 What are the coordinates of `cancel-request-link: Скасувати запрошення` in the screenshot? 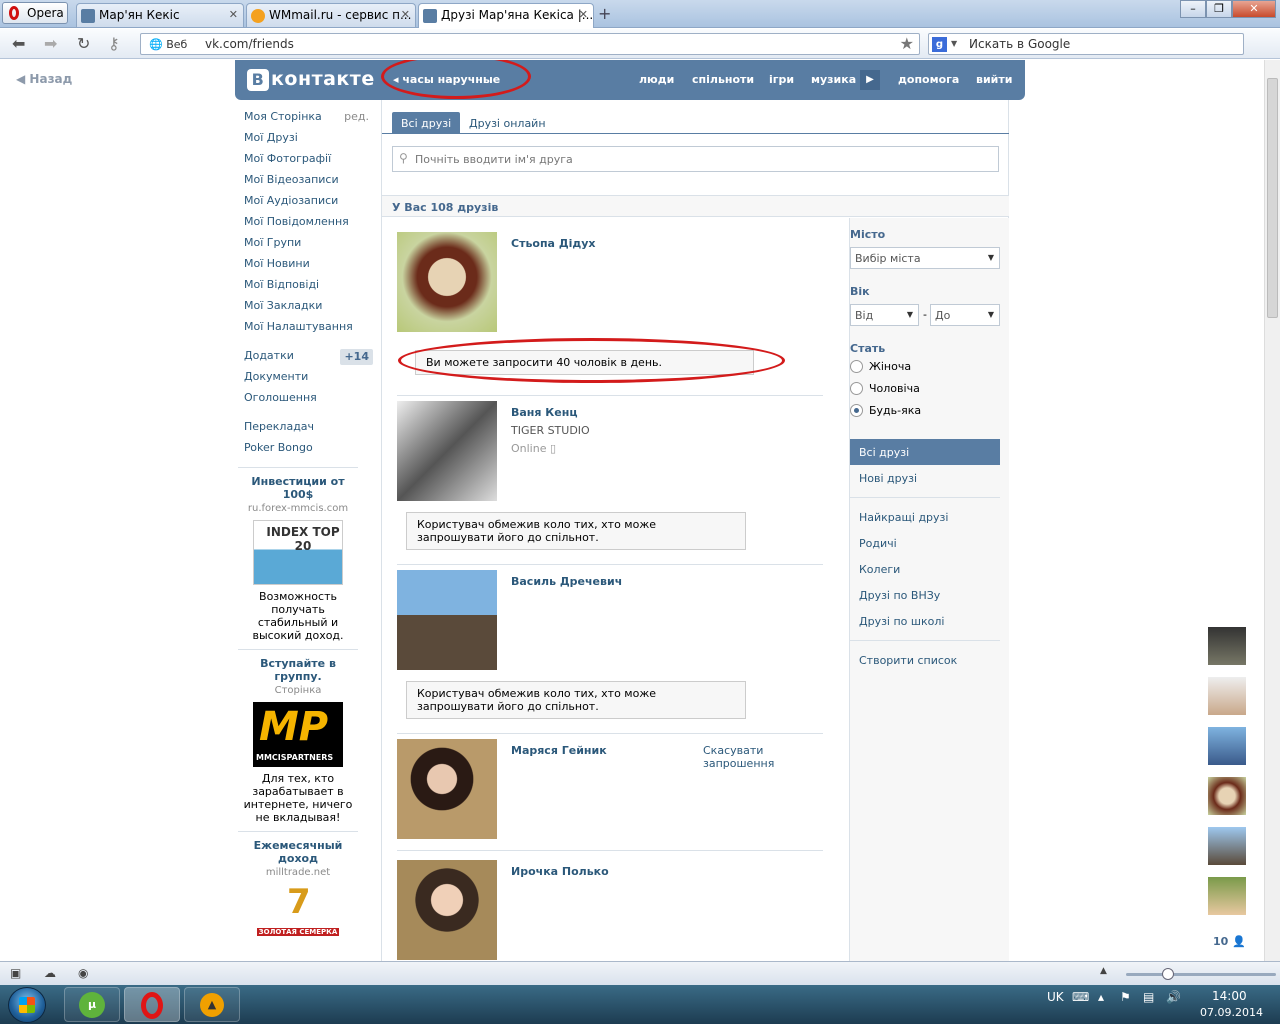 It's located at (748, 757).